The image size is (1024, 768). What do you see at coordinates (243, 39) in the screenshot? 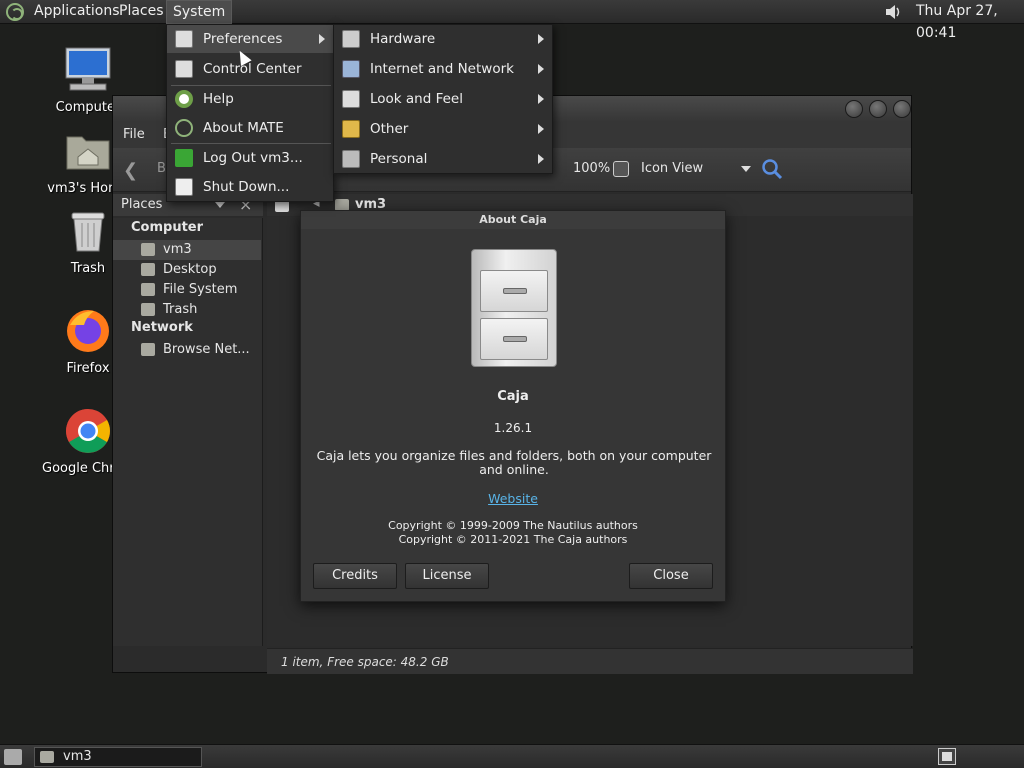
I see `menu-item-label: Preferences` at bounding box center [243, 39].